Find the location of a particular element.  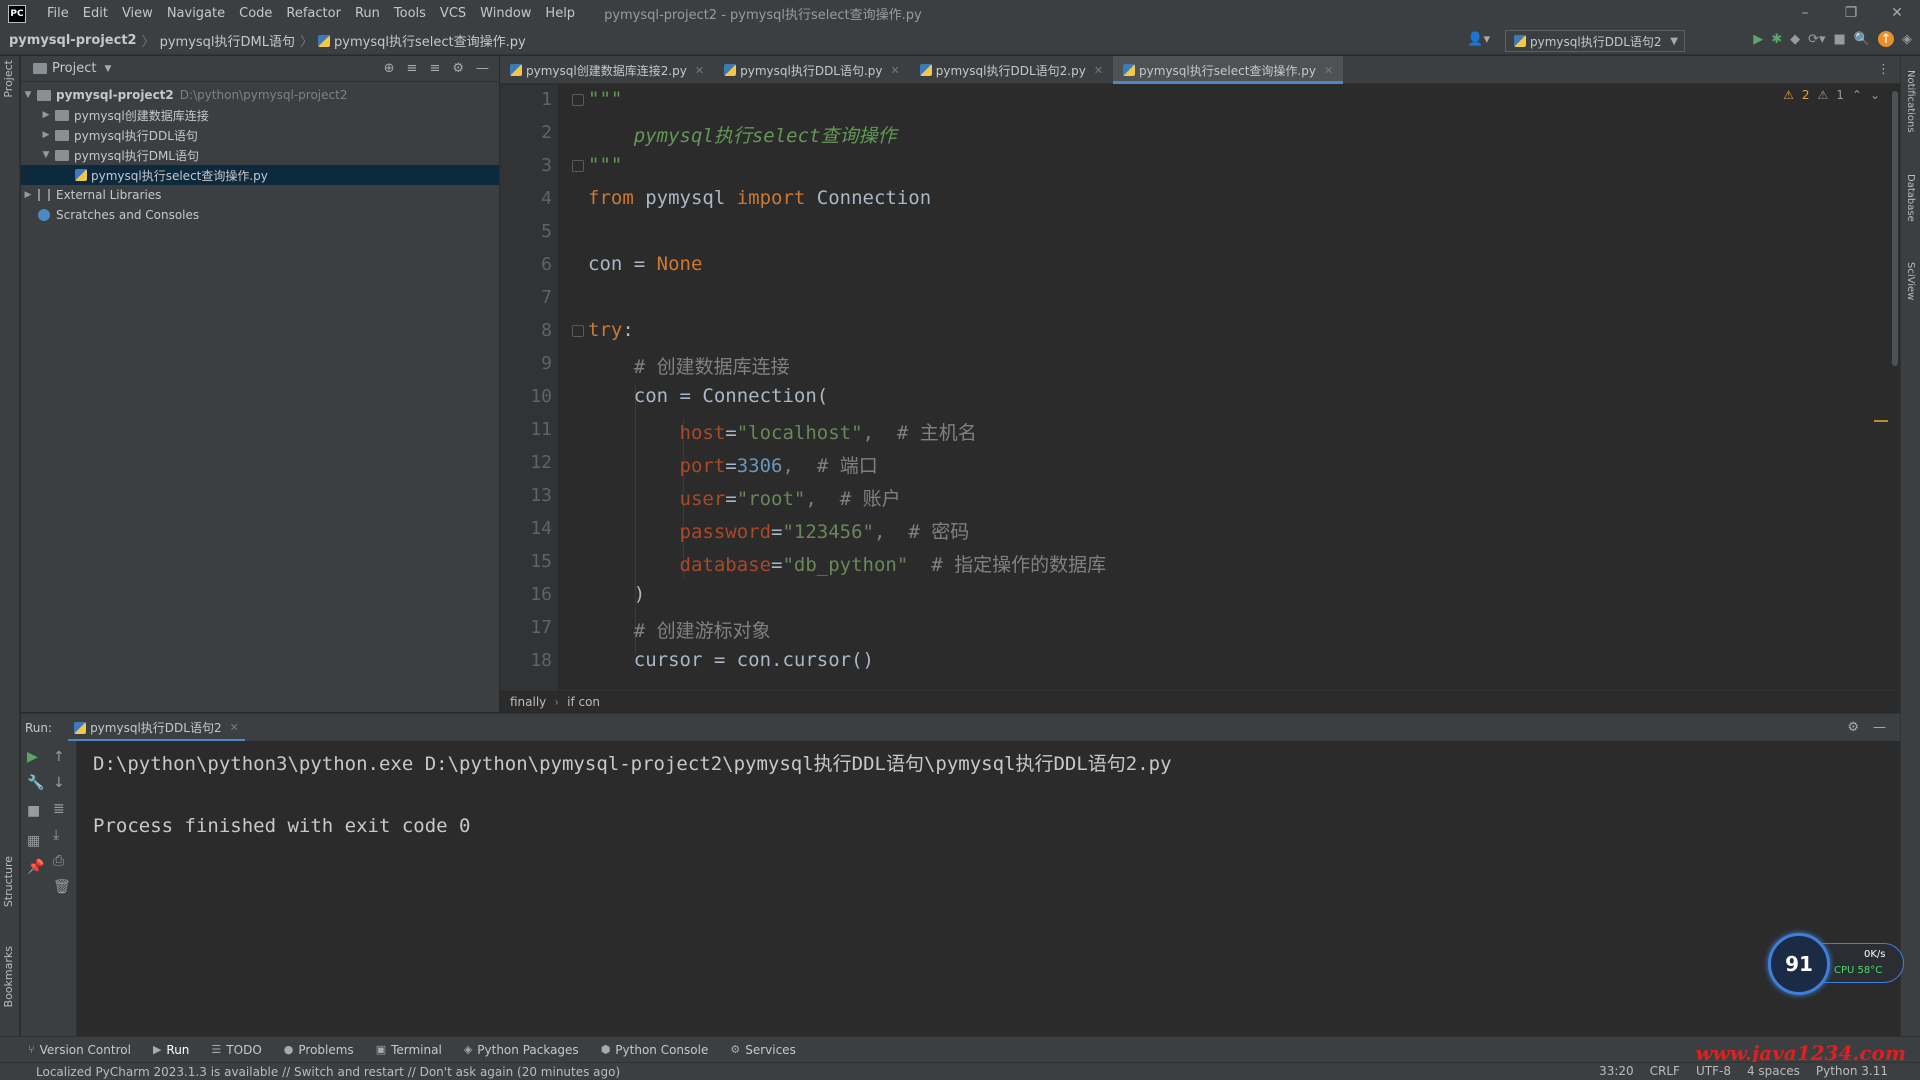

project-view-select: Project is located at coordinates (74, 68).